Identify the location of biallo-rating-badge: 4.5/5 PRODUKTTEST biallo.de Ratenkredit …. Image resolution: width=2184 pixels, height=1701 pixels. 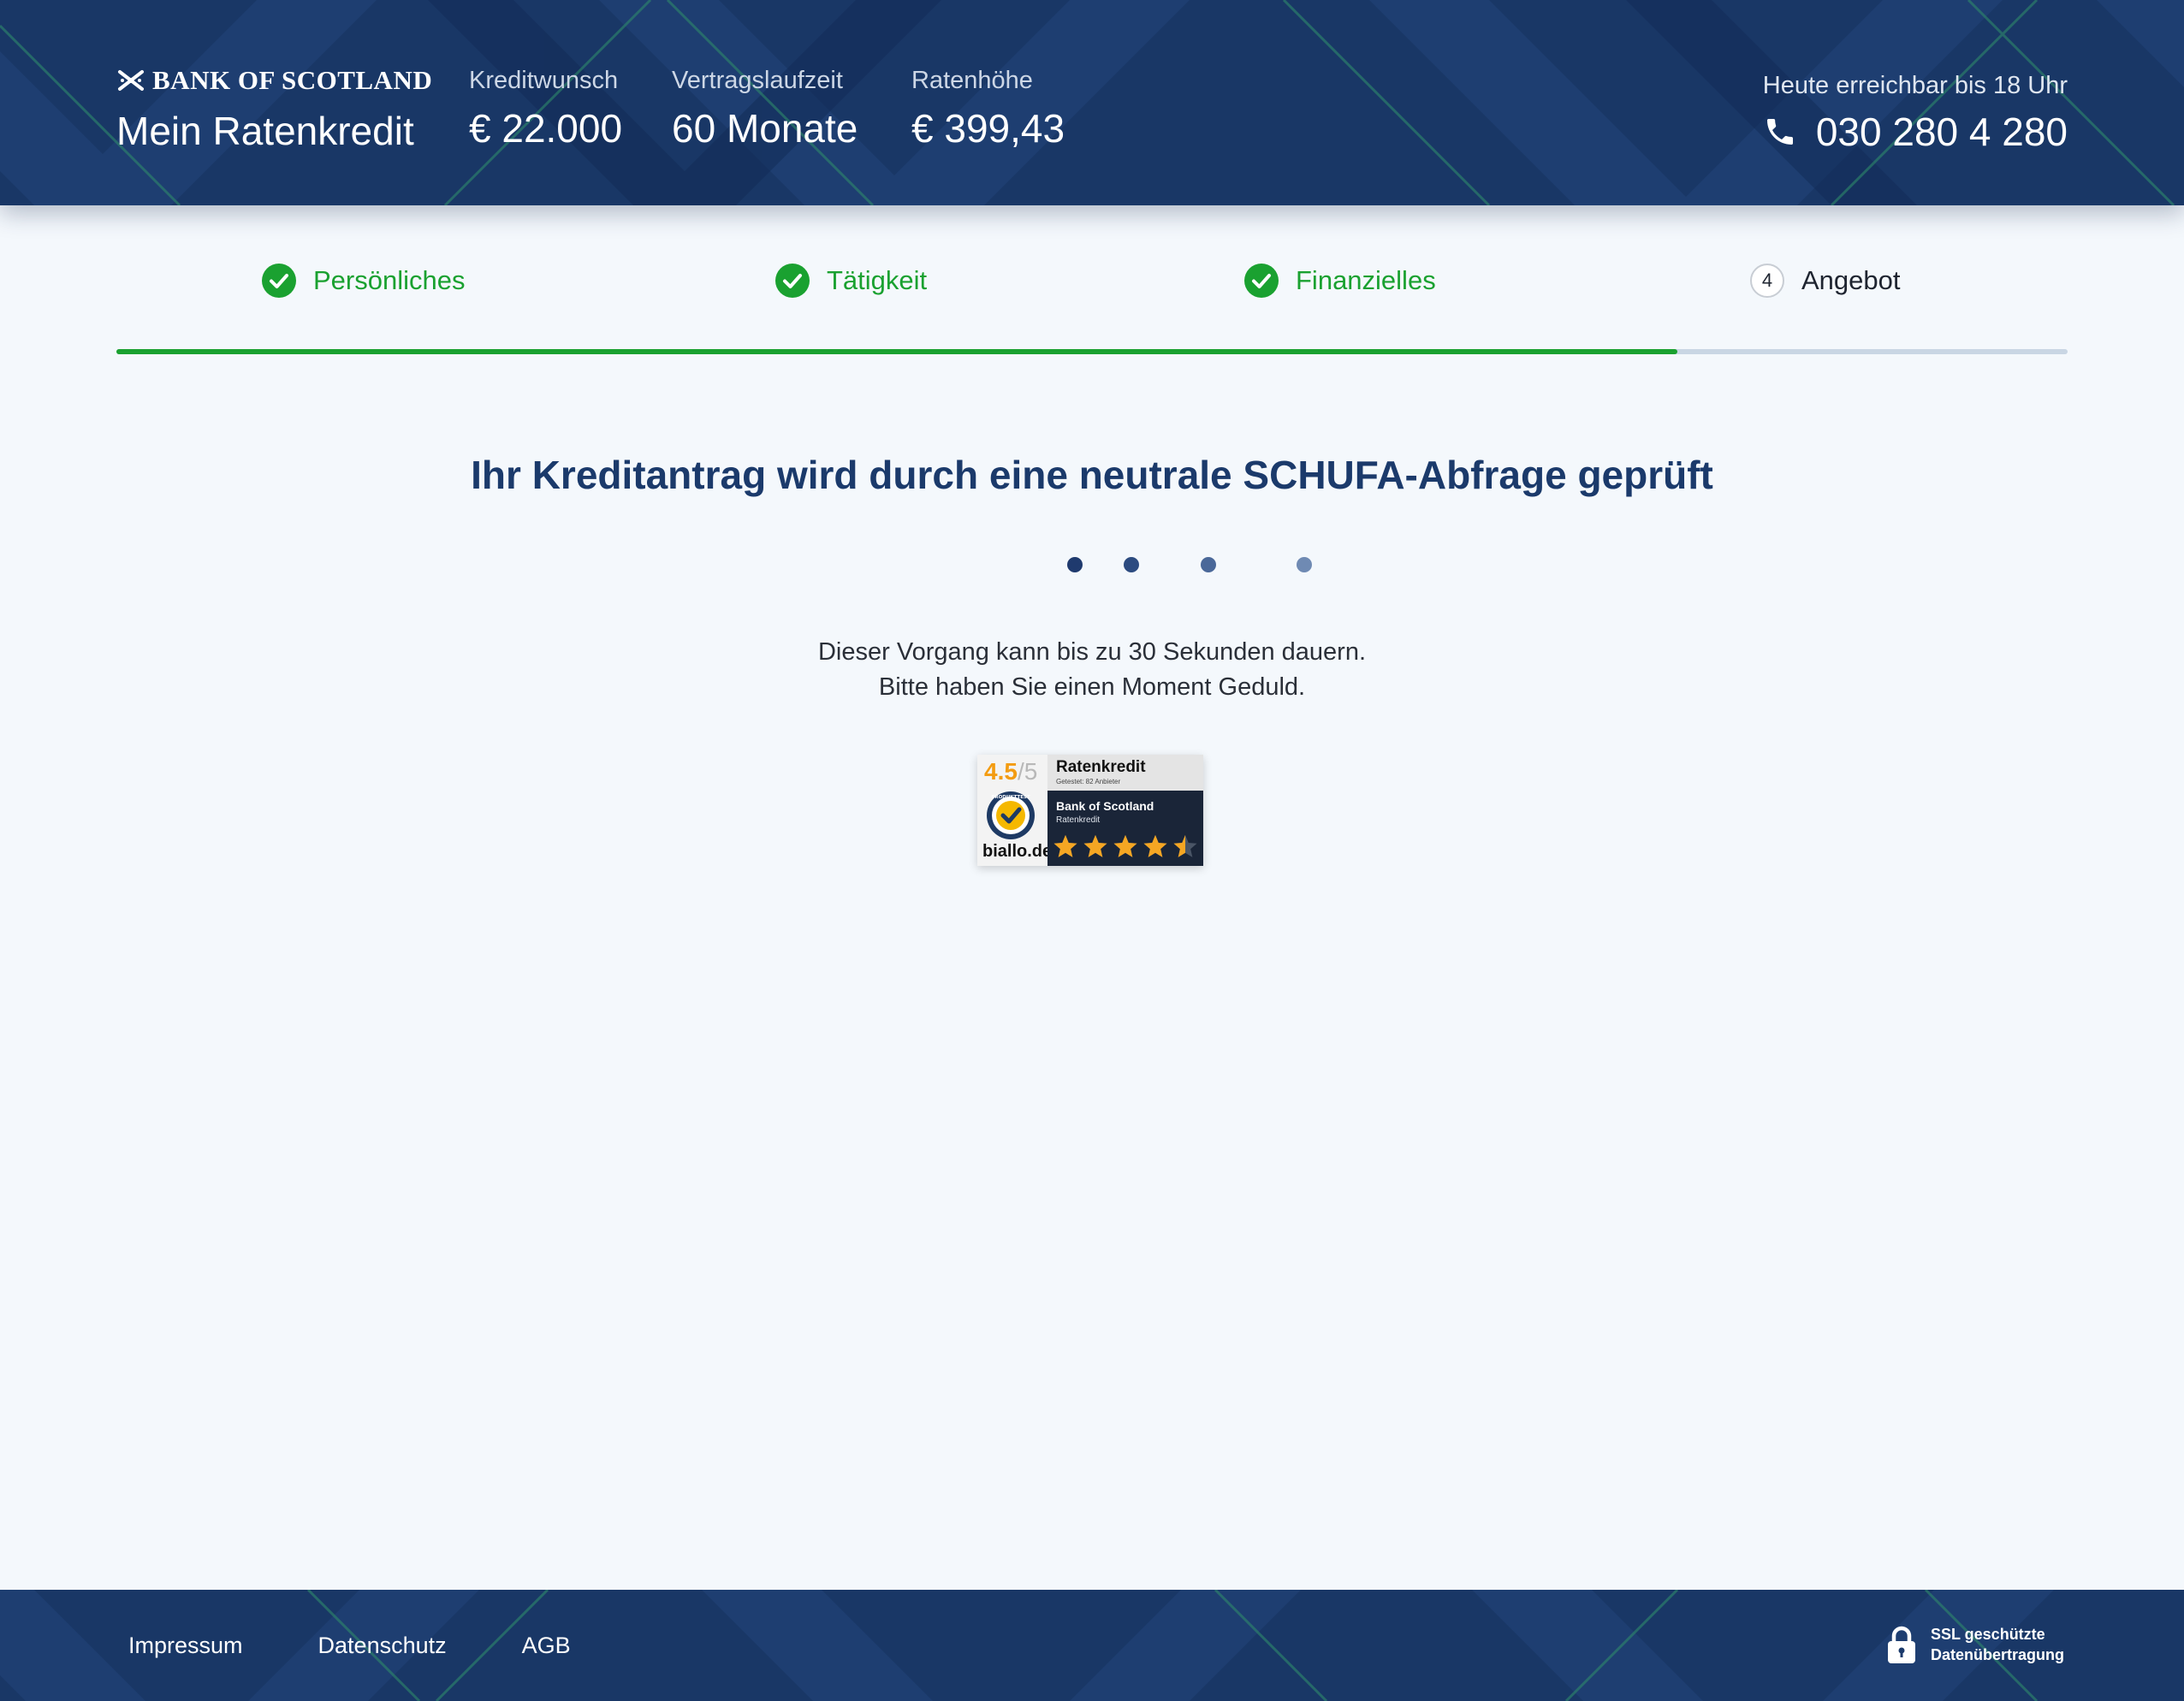
(1090, 810).